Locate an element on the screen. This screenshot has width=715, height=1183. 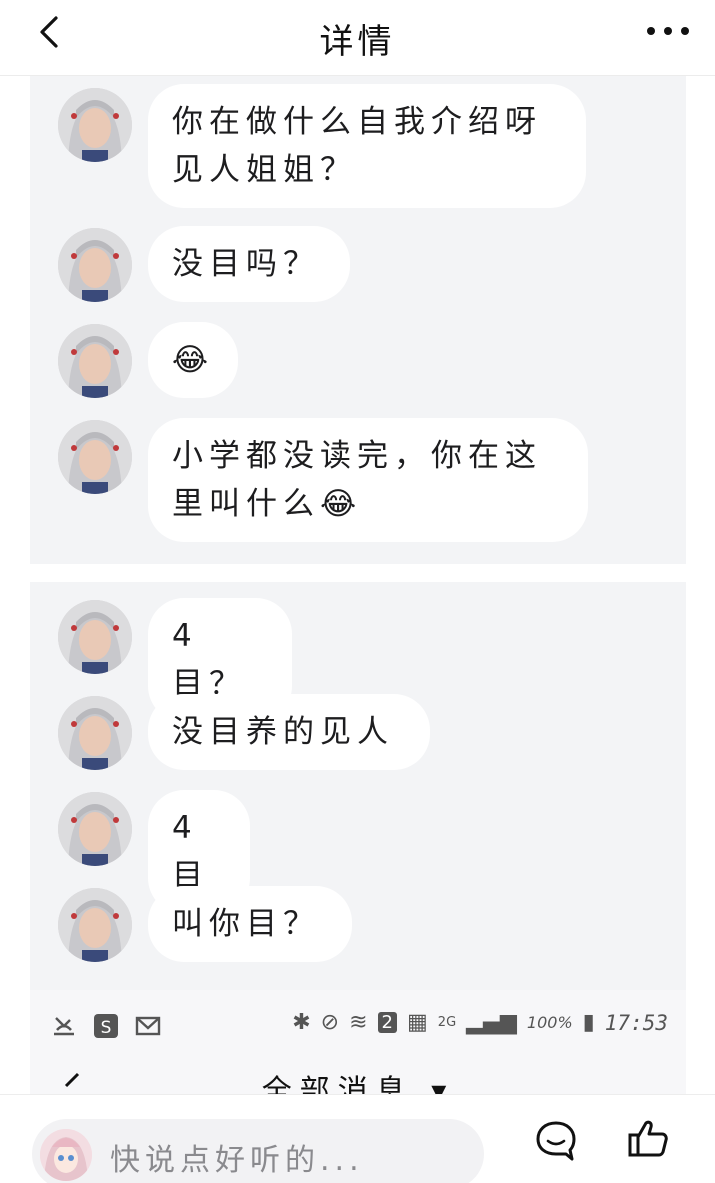
app-notification-icon: S is located at coordinates (106, 1026).